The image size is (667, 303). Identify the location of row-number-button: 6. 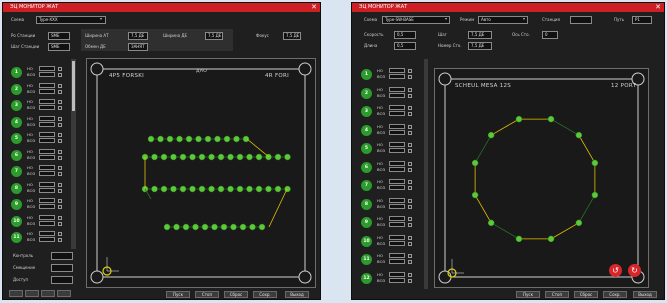
(16, 155).